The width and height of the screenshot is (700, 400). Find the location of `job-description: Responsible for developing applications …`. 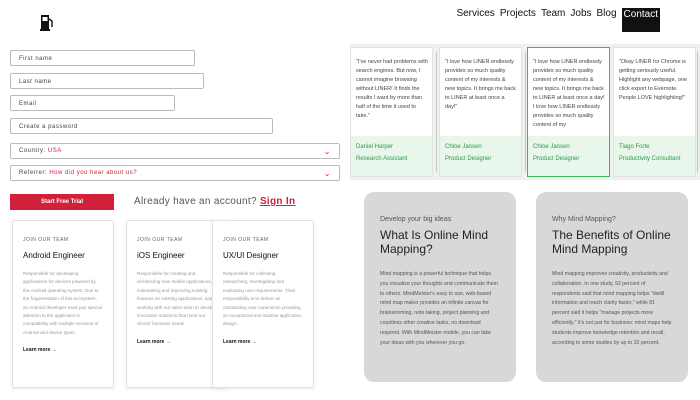

job-description: Responsible for developing applications … is located at coordinates (62, 303).